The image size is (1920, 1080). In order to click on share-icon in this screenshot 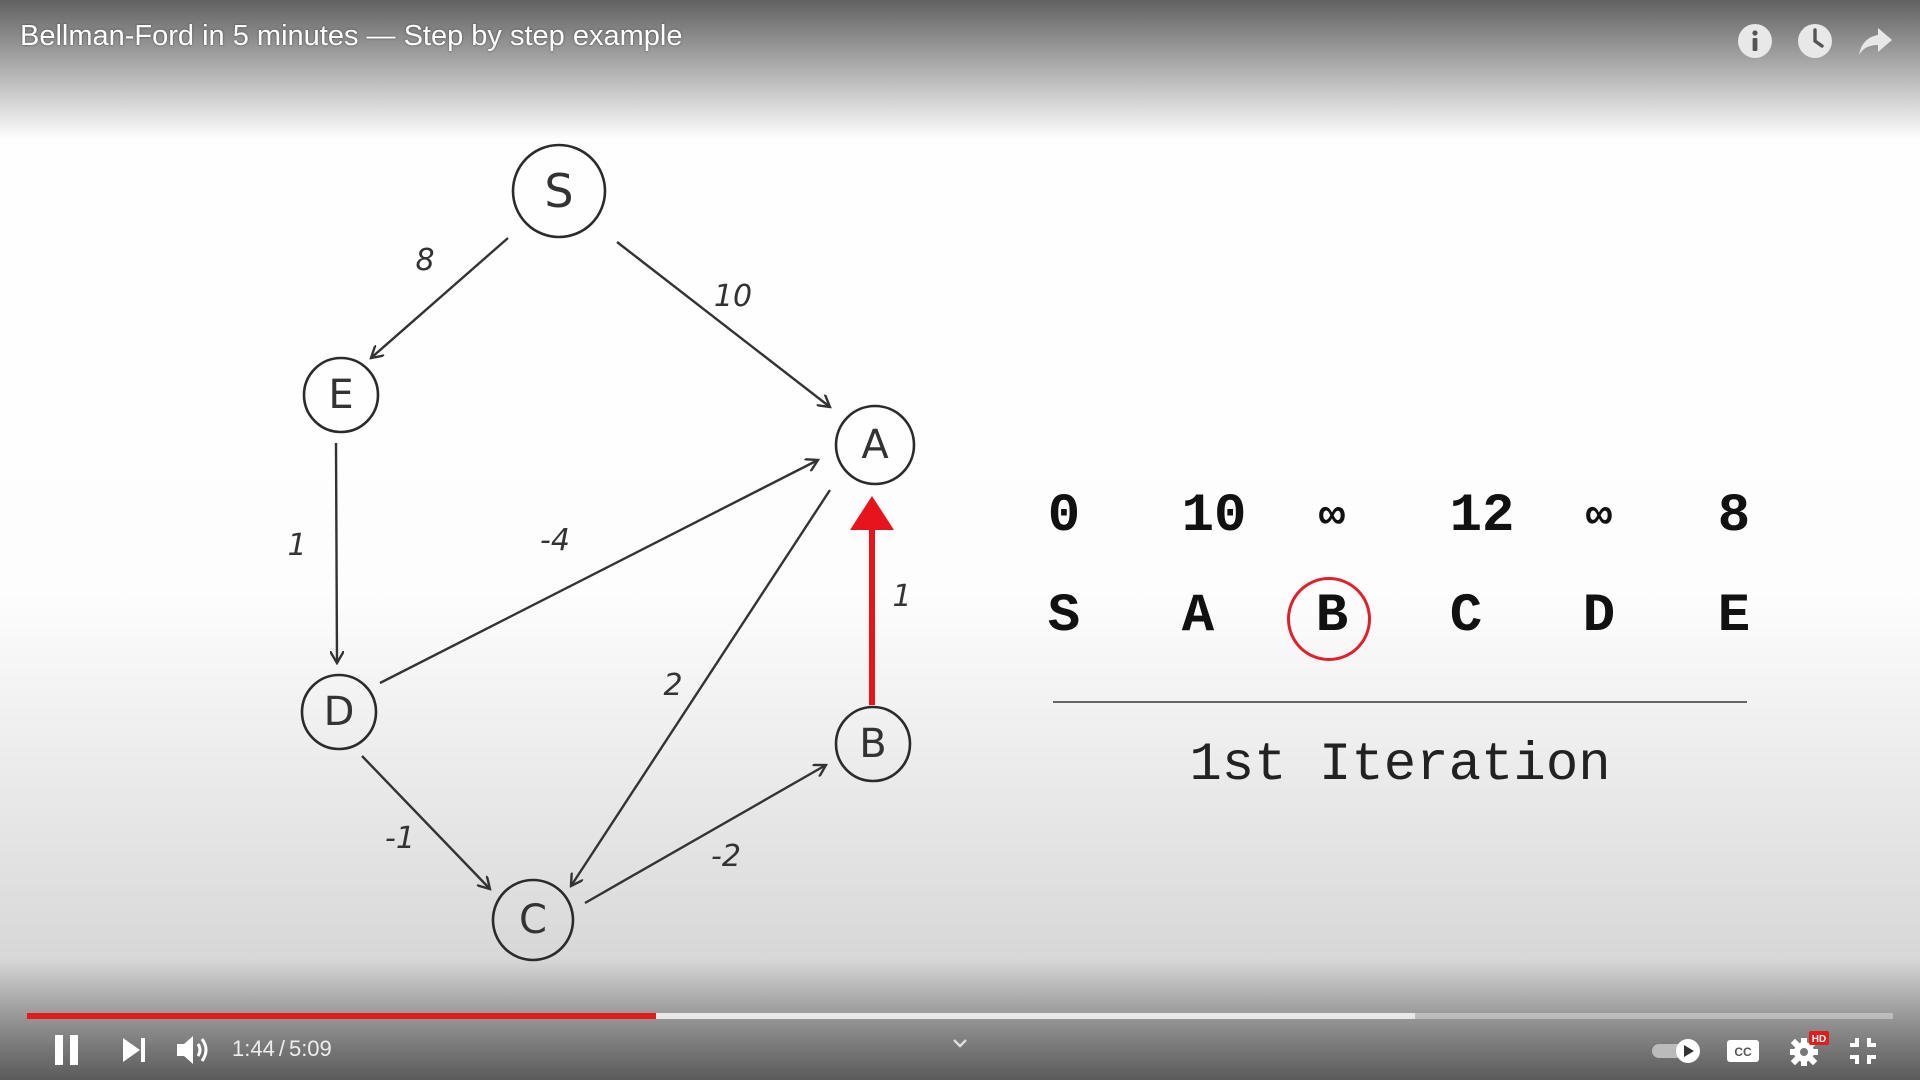, I will do `click(1875, 41)`.